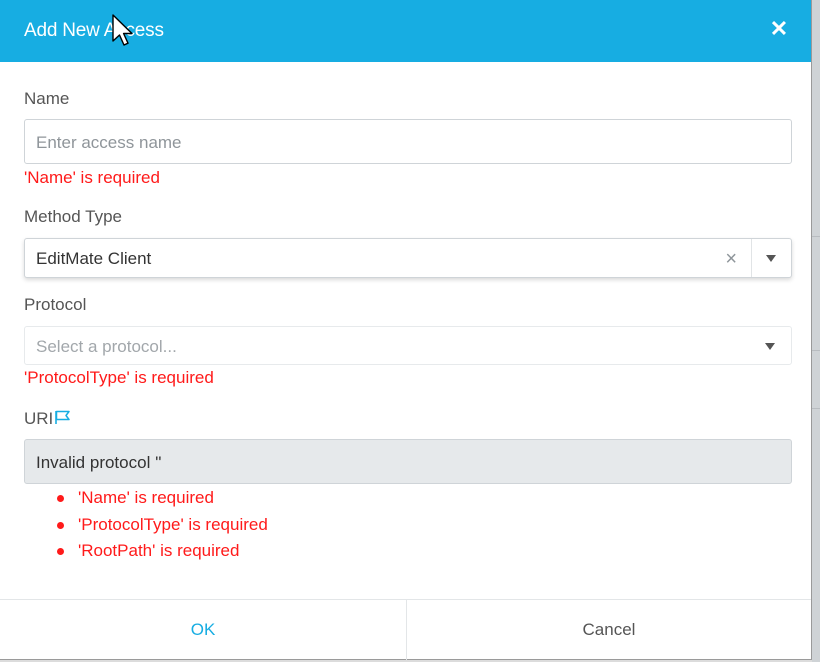 This screenshot has height=662, width=820. I want to click on list-item: 'Name' is required, so click(160, 499).